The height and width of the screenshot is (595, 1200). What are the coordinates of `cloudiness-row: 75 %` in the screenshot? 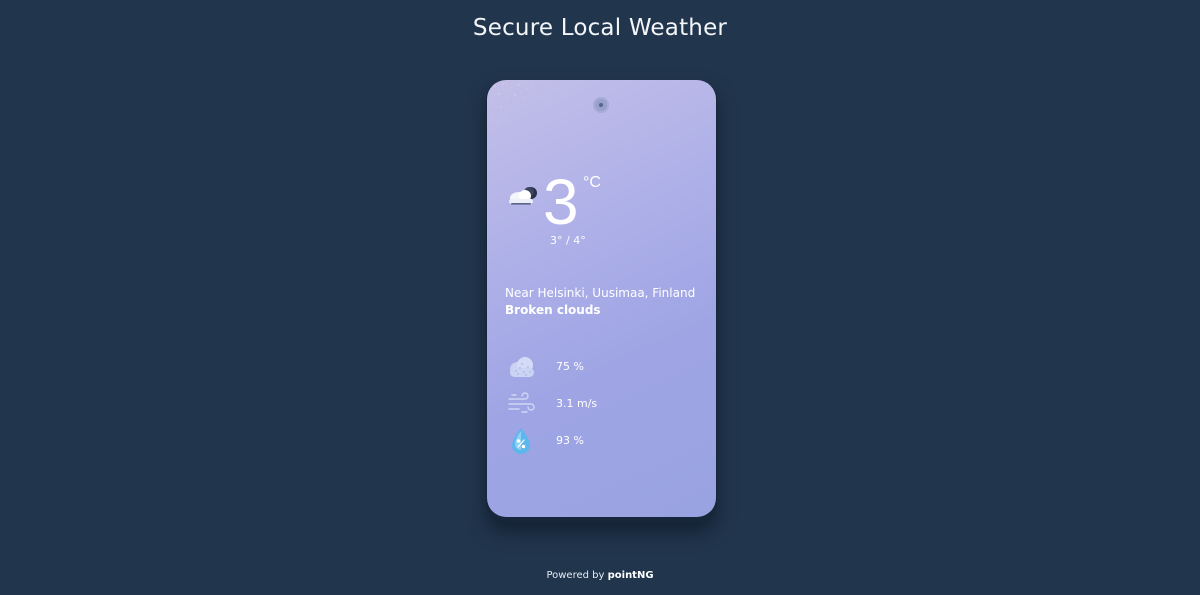 It's located at (602, 367).